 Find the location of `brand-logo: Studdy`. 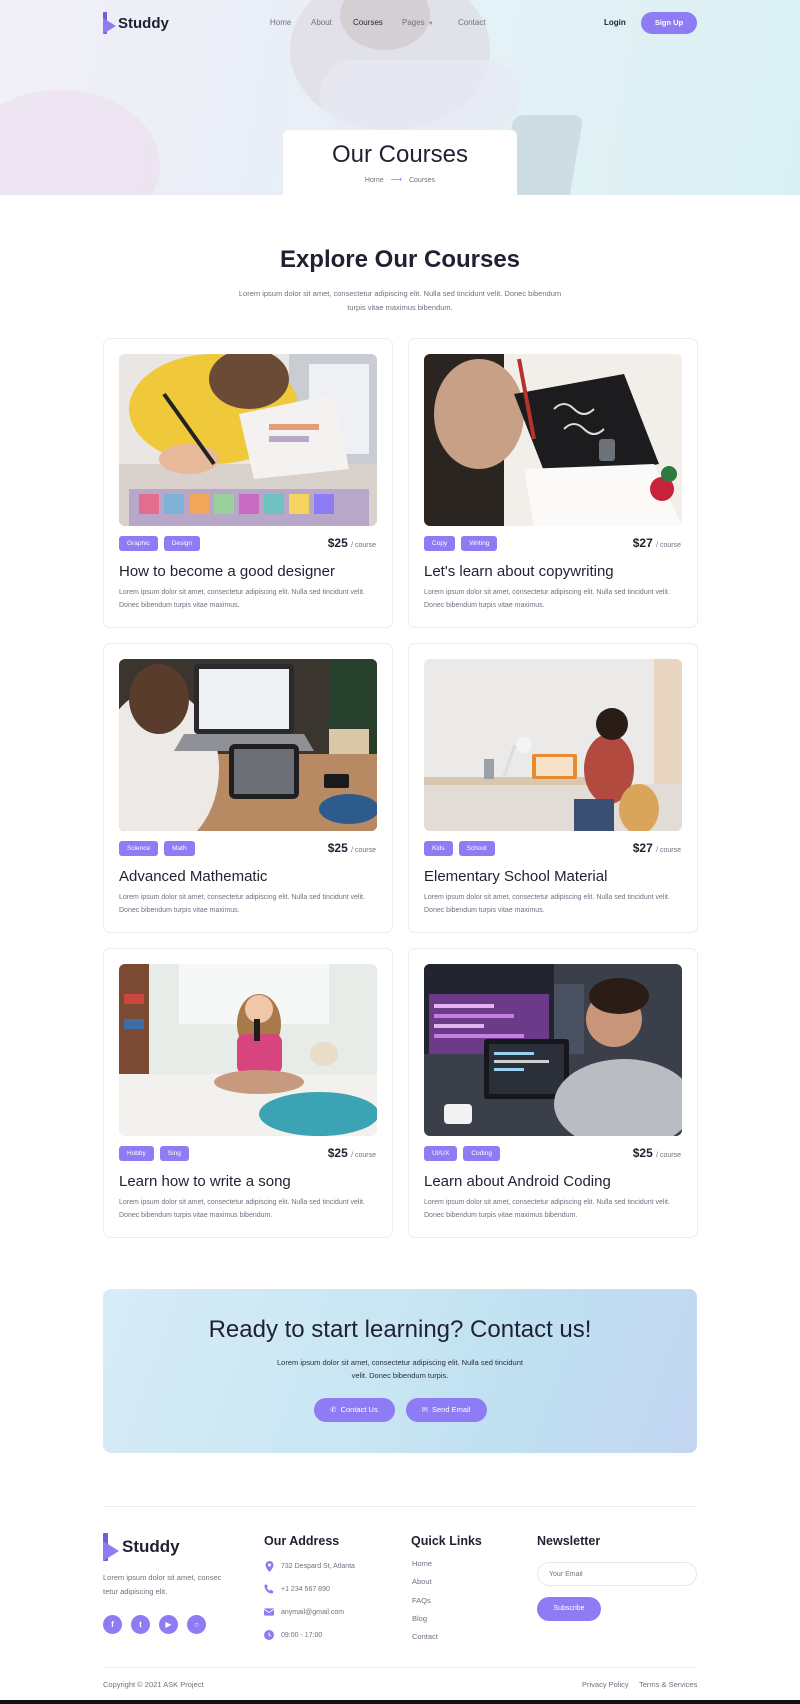

brand-logo: Studdy is located at coordinates (136, 23).